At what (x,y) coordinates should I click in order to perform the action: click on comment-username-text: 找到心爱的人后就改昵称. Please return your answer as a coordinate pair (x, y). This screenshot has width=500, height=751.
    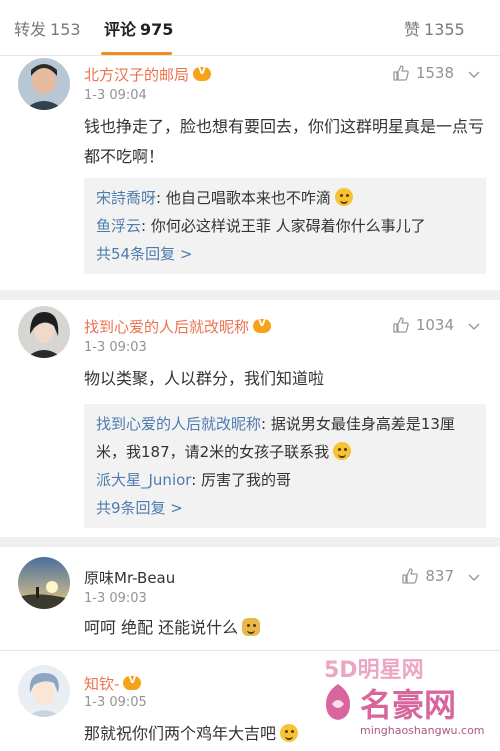
    Looking at the image, I should click on (167, 327).